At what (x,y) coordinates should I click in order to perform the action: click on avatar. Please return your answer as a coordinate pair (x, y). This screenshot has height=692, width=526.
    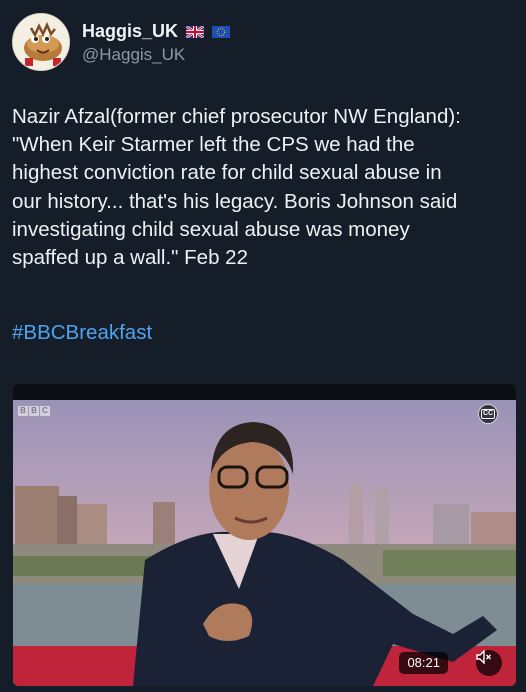
    Looking at the image, I should click on (41, 42).